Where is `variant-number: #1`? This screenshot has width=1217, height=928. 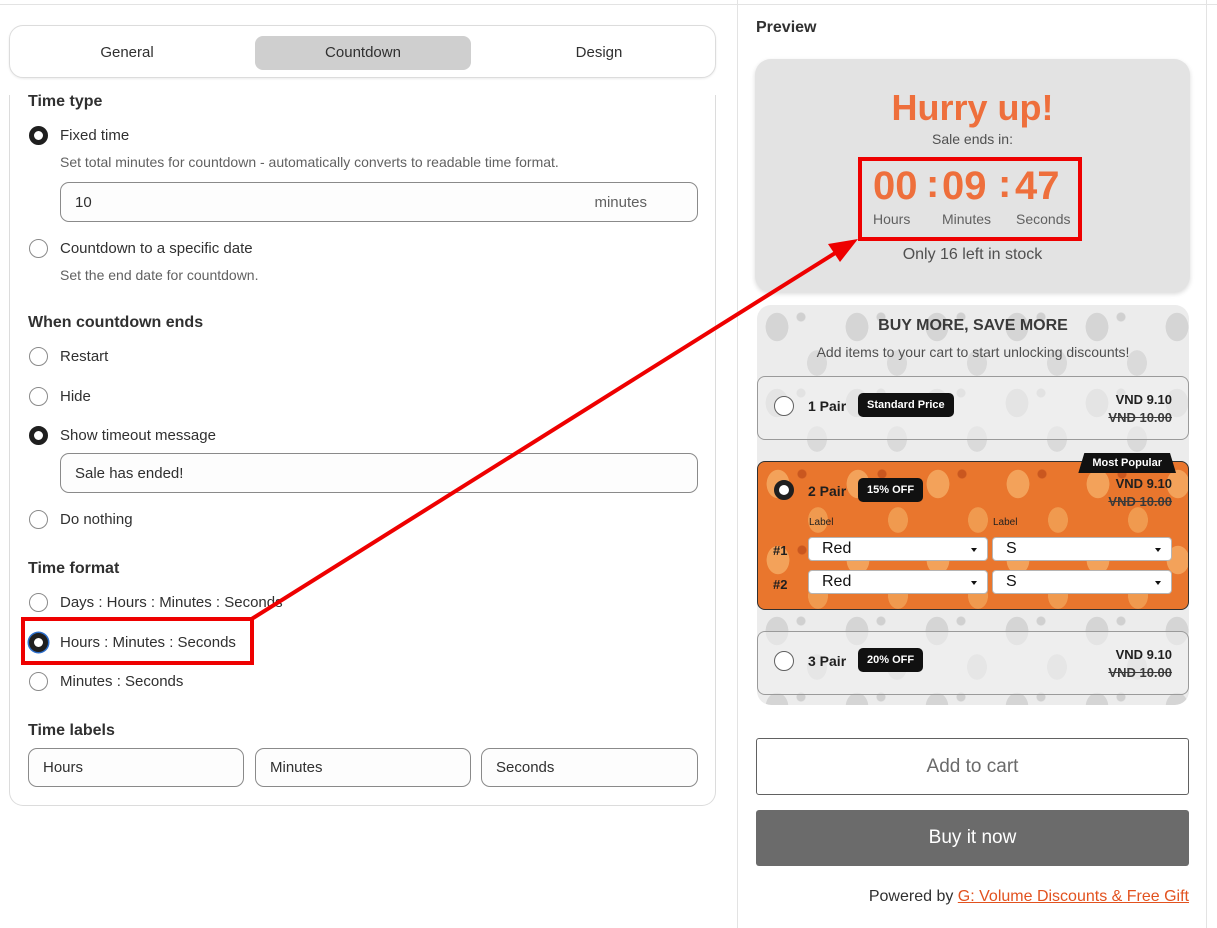 variant-number: #1 is located at coordinates (780, 550).